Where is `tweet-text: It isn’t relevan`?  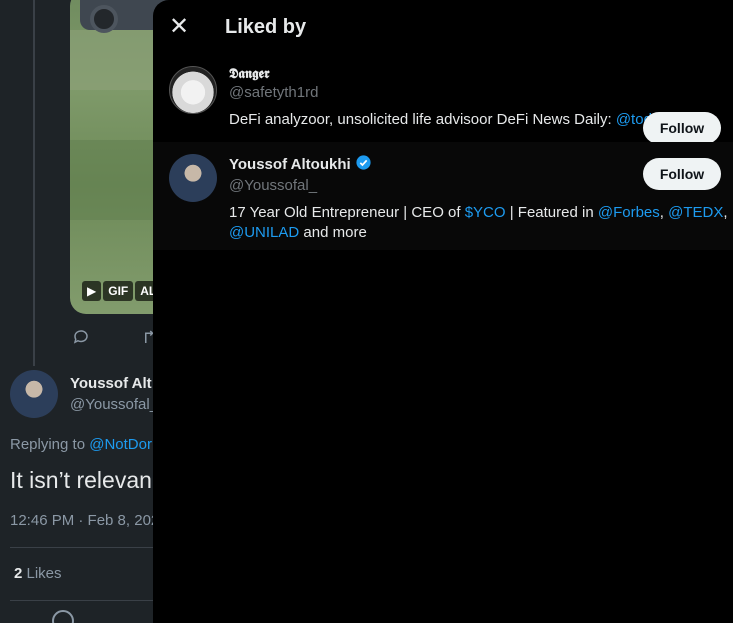 tweet-text: It isn’t relevan is located at coordinates (81, 480).